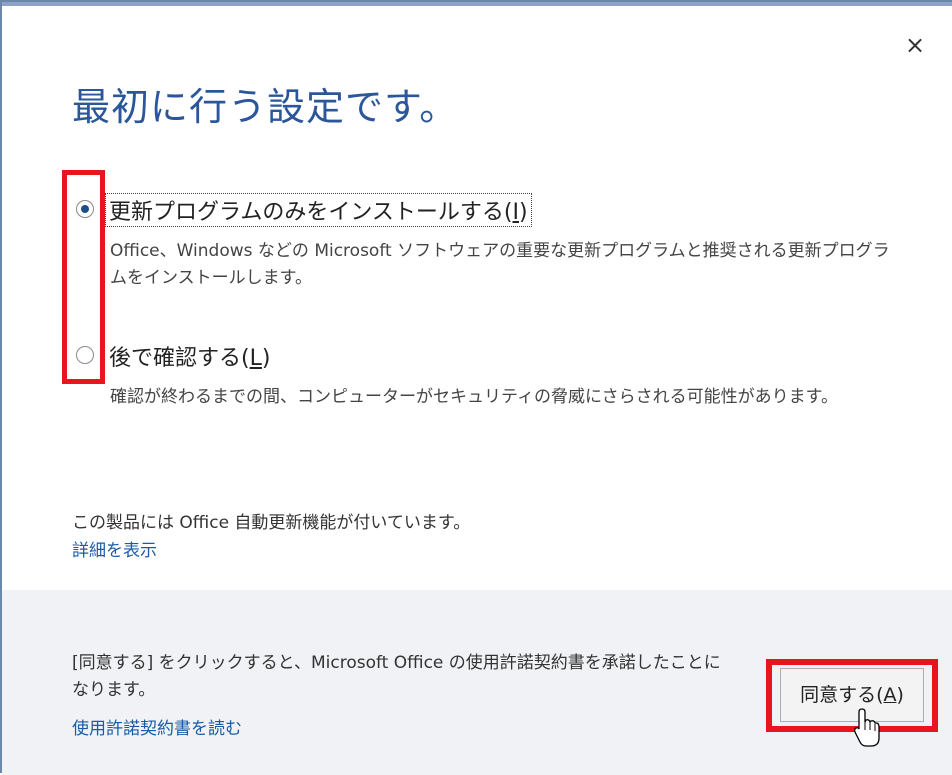  What do you see at coordinates (477, 4) in the screenshot?
I see `window-top-edge` at bounding box center [477, 4].